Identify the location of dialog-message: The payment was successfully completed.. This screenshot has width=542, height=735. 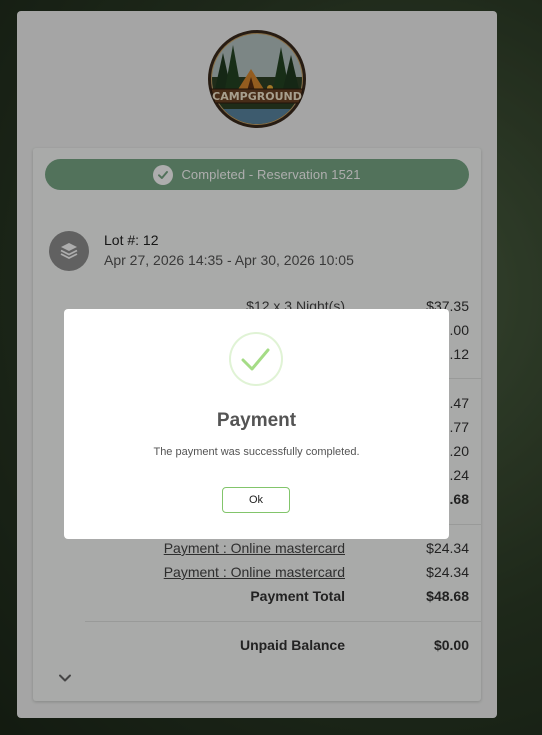
(256, 452).